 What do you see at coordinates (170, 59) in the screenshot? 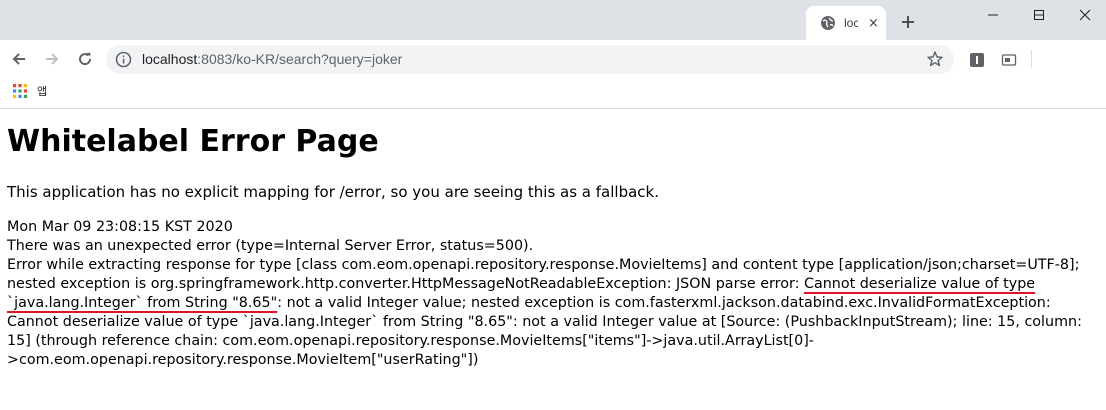
I see `url-host: localhost` at bounding box center [170, 59].